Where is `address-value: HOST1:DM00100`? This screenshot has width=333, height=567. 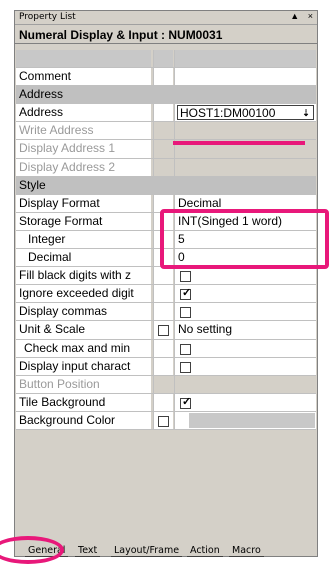 address-value: HOST1:DM00100 is located at coordinates (228, 113).